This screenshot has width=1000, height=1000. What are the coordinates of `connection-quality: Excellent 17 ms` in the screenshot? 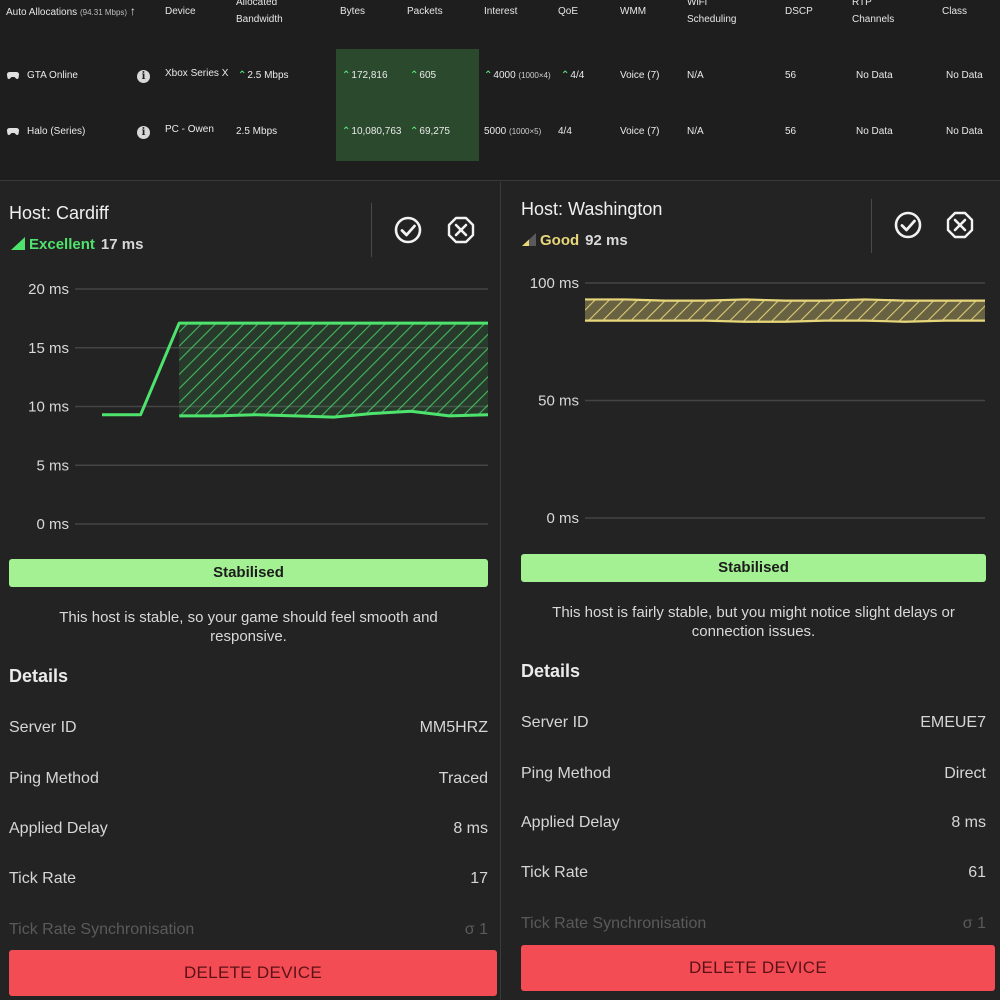 It's located at (77, 244).